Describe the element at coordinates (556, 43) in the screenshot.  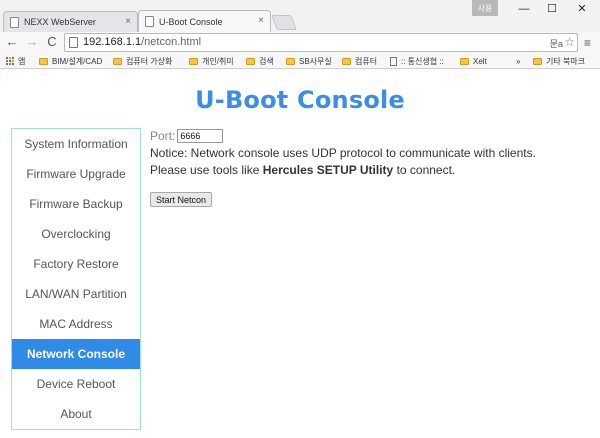
I see `translate-icon: 문a` at that location.